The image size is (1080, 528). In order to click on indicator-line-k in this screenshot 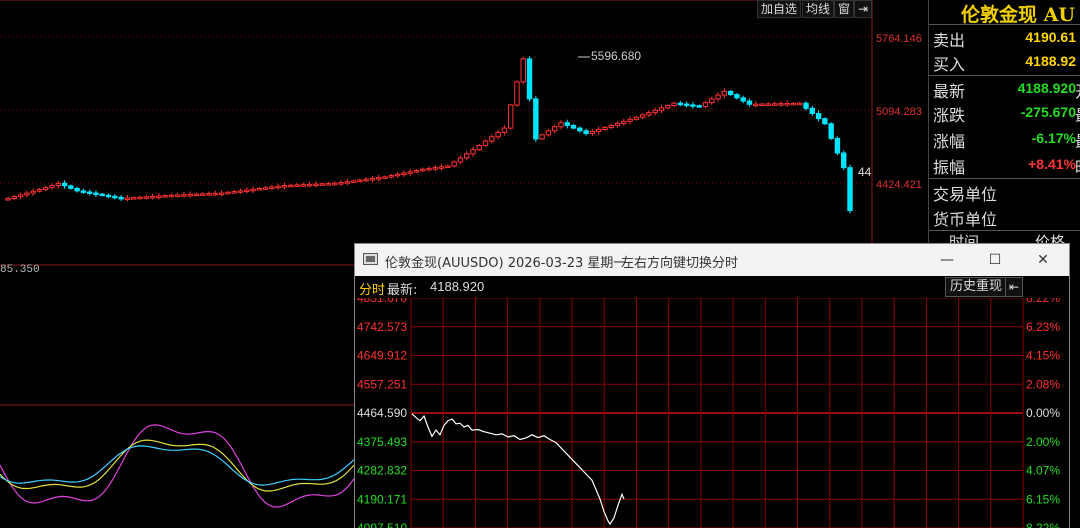, I will do `click(177, 466)`.